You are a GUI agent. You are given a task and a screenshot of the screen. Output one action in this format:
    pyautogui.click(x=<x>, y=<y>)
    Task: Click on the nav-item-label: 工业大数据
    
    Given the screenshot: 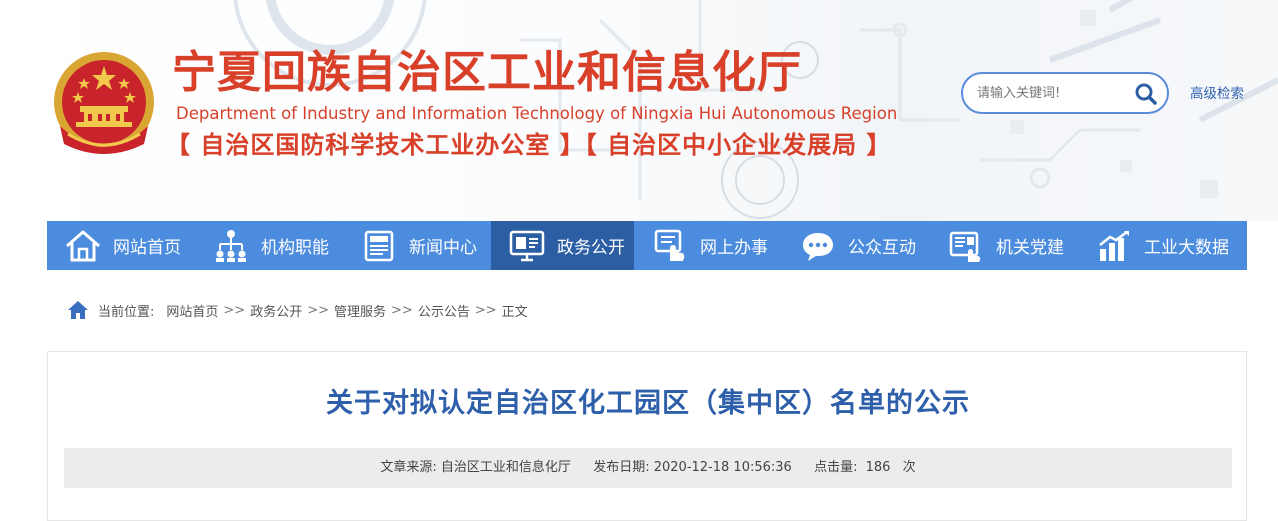 What is the action you would take?
    pyautogui.click(x=1186, y=248)
    